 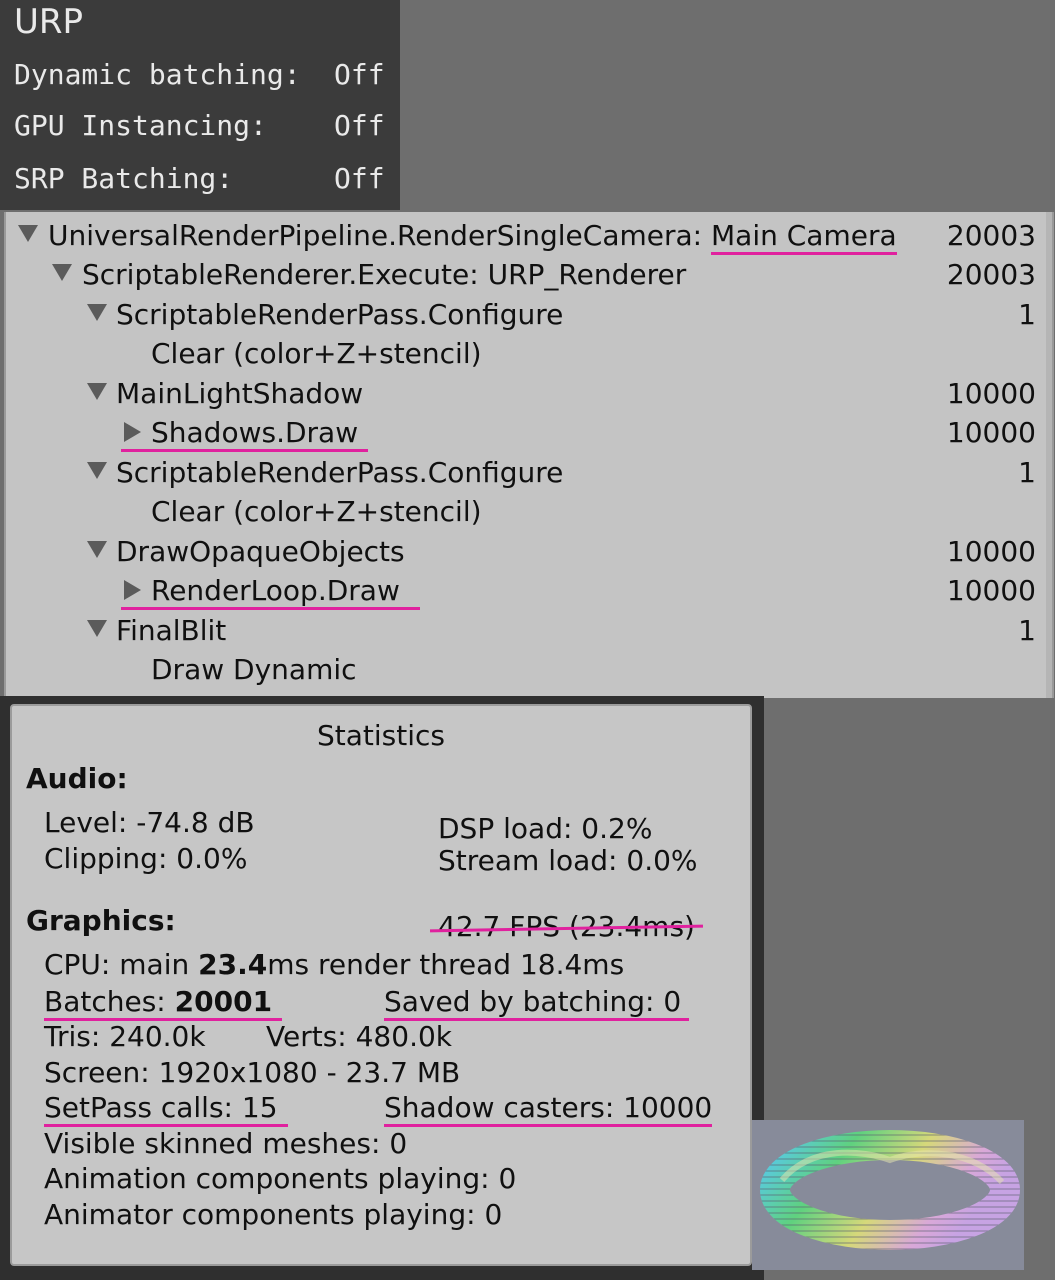 What do you see at coordinates (1049, 455) in the screenshot?
I see `tree-scrollbar` at bounding box center [1049, 455].